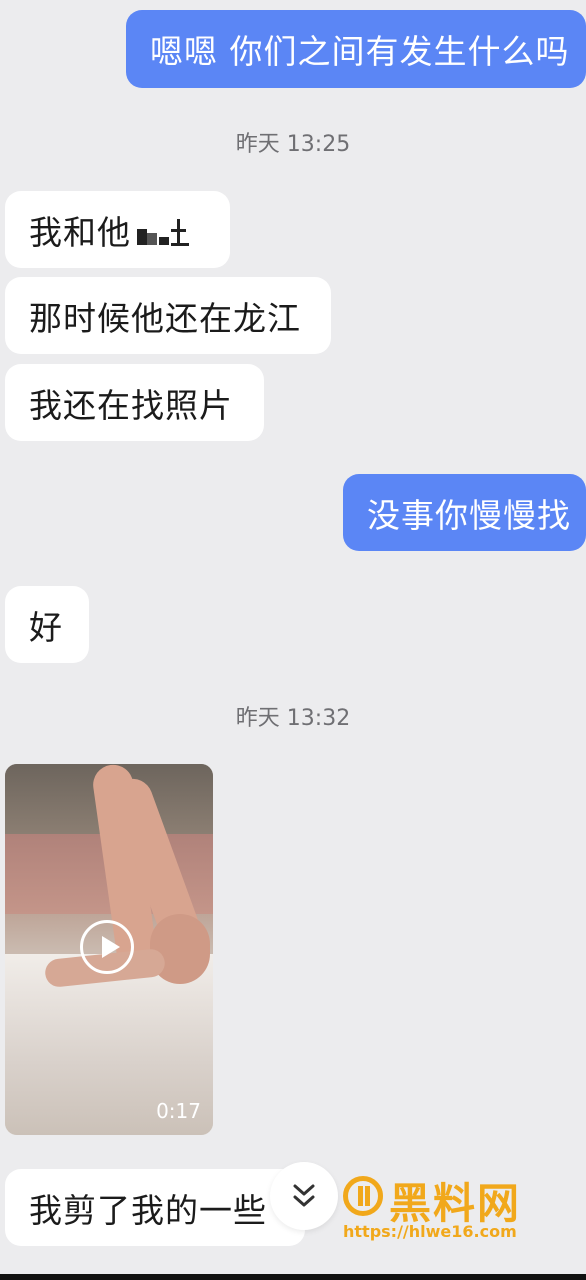 This screenshot has height=1280, width=586. I want to click on message-incoming: 我还在找照片, so click(134, 402).